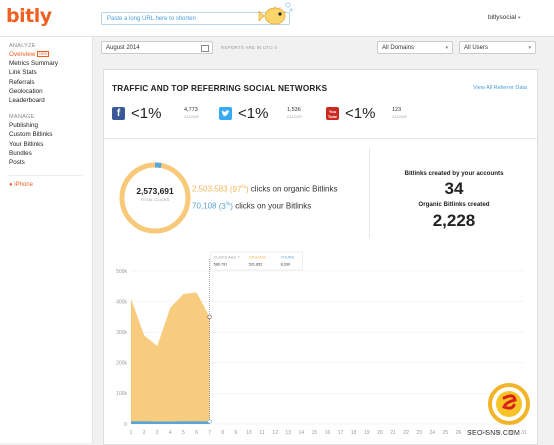  I want to click on series-area-organic, so click(170, 358).